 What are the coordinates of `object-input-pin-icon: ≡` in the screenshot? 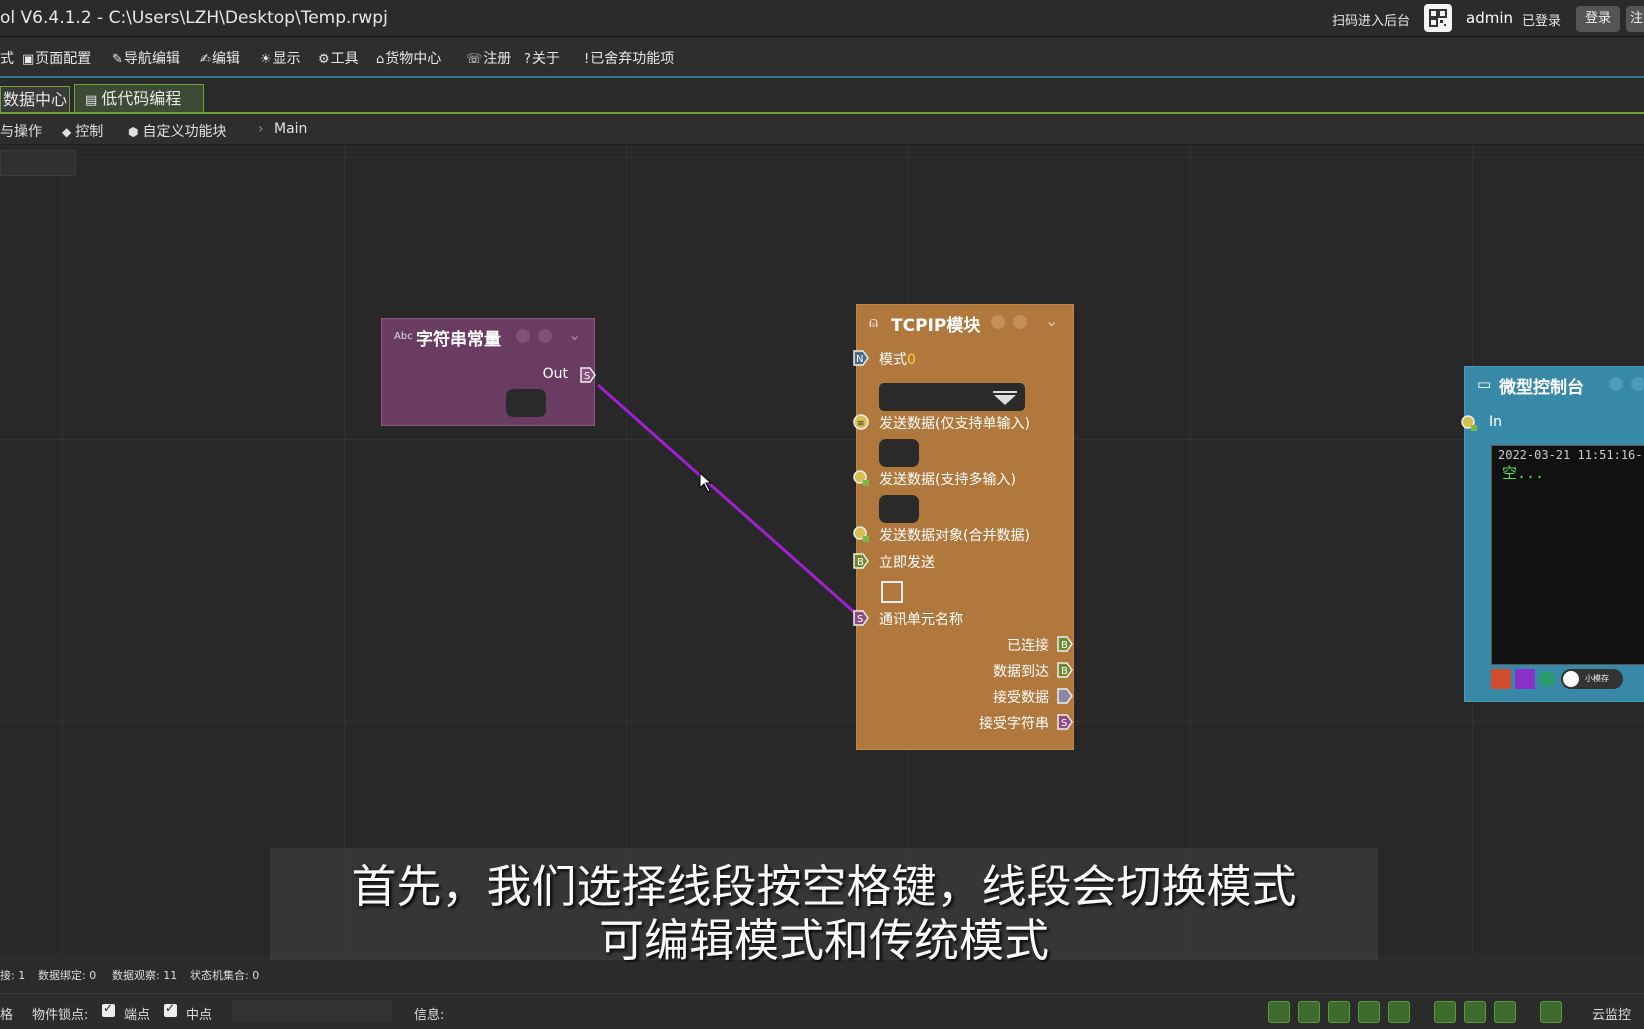 It's located at (861, 422).